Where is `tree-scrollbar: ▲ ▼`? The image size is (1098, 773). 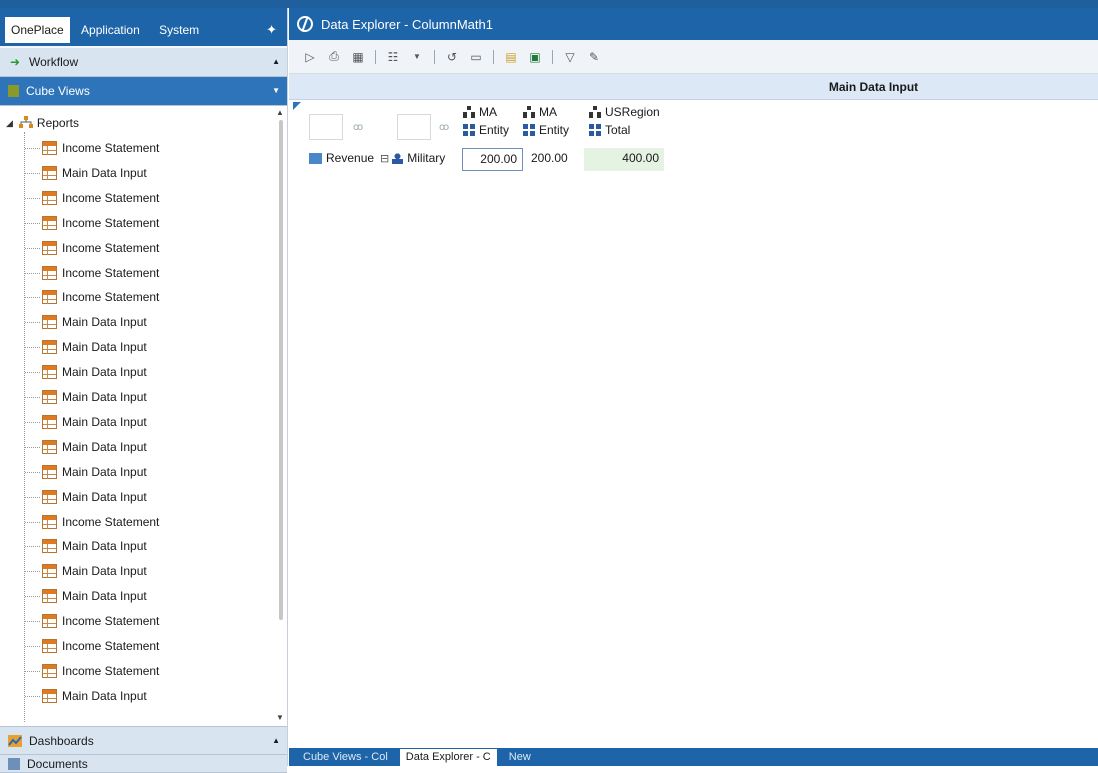 tree-scrollbar: ▲ ▼ is located at coordinates (280, 416).